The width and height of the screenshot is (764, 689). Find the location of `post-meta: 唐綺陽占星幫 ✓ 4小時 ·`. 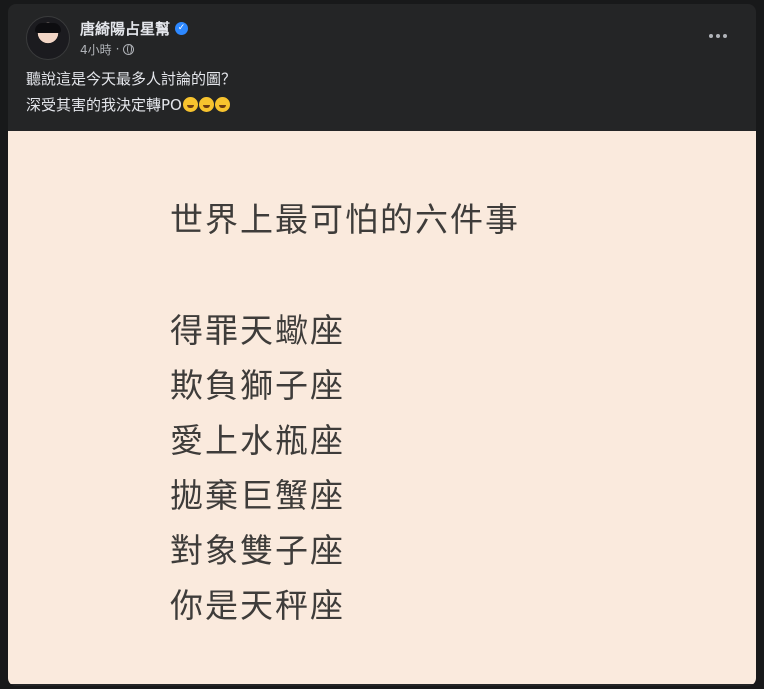

post-meta: 唐綺陽占星幫 ✓ 4小時 · is located at coordinates (134, 38).